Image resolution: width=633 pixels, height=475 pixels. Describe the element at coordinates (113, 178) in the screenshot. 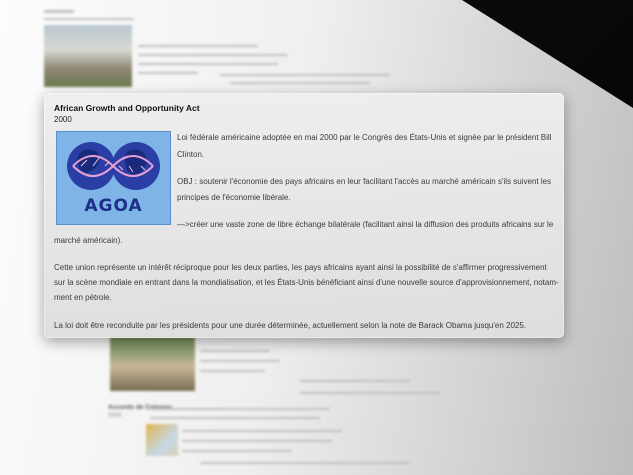

I see `agoa-logo: AGOA` at that location.